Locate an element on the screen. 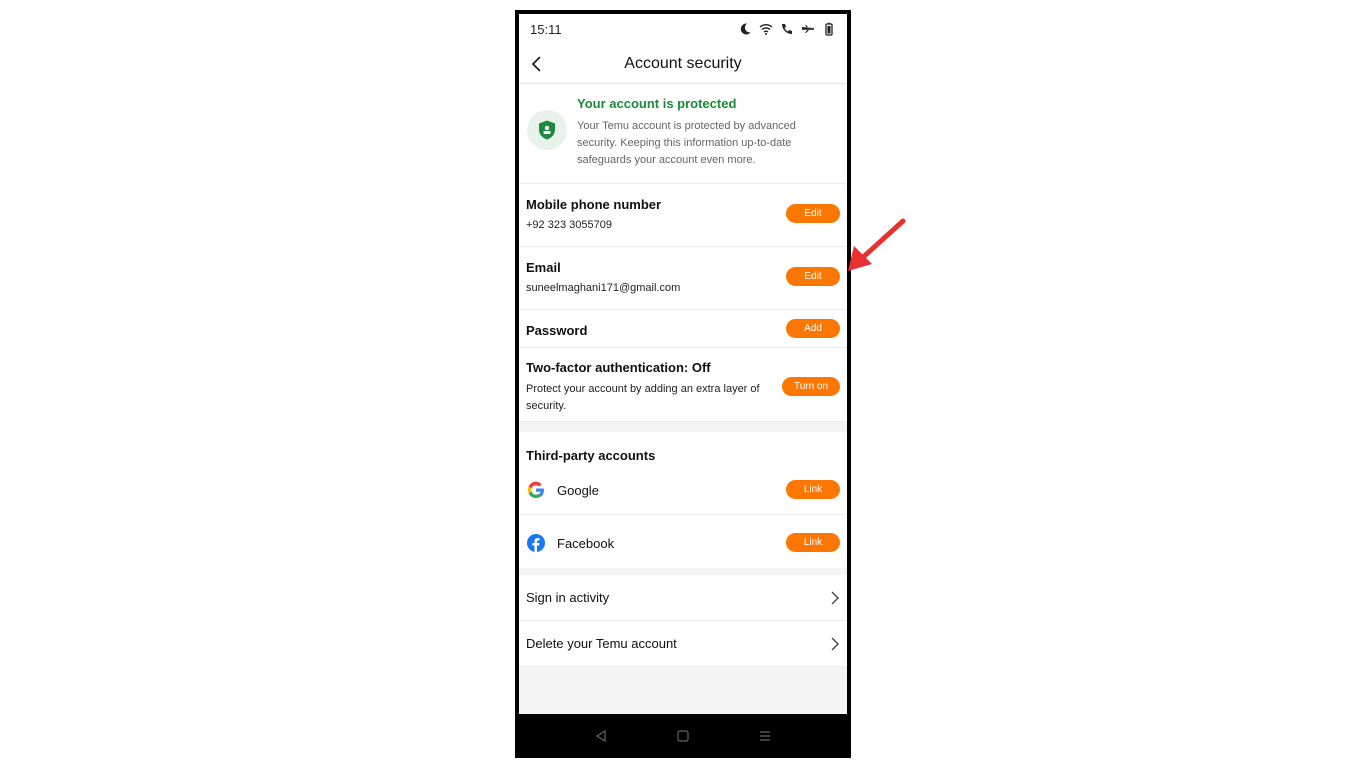  nav-back-icon is located at coordinates (601, 736).